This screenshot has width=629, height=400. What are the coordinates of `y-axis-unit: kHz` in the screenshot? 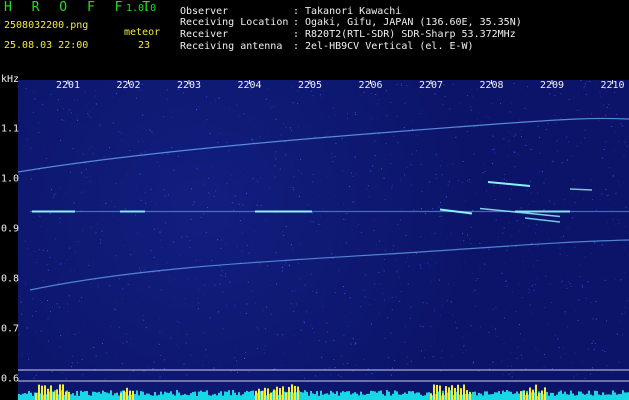 It's located at (10, 79).